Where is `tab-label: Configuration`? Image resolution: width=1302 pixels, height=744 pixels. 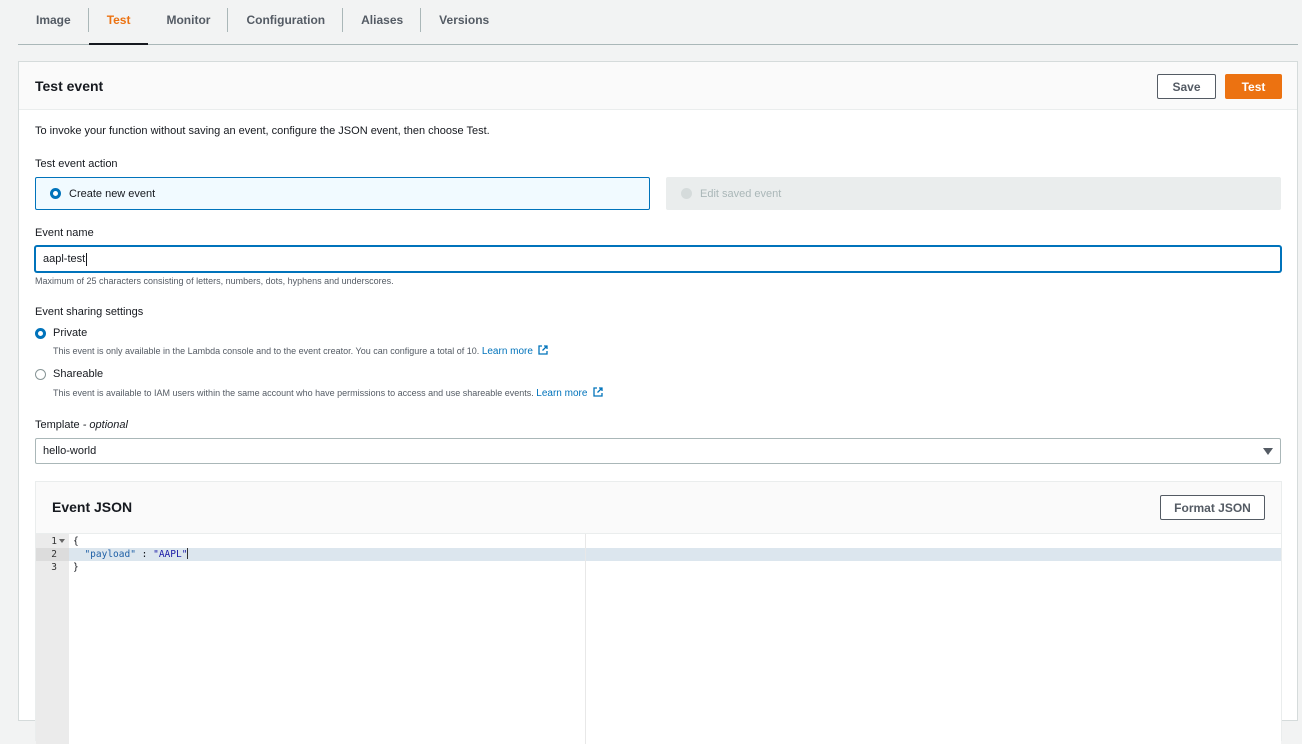
tab-label: Configuration is located at coordinates (286, 20).